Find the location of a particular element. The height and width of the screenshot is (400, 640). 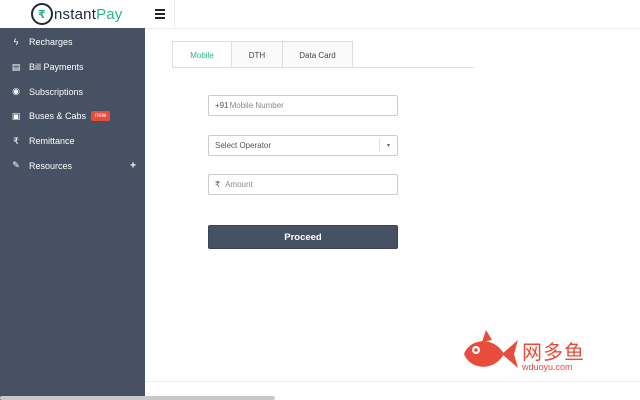

sidebar-item-buses-cabs: ▣ Buses & Cabs new is located at coordinates (72, 116).